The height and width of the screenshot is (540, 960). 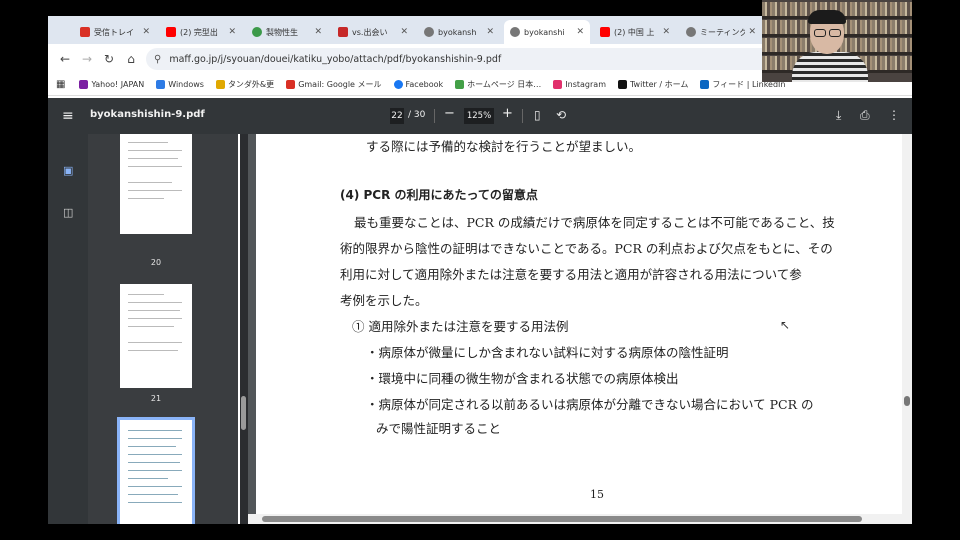 What do you see at coordinates (705, 84) in the screenshot?
I see `linkedin-icon` at bounding box center [705, 84].